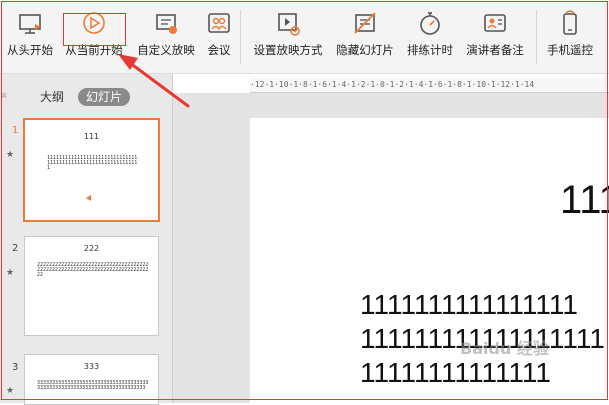  I want to click on slide-number: 3, so click(15, 367).